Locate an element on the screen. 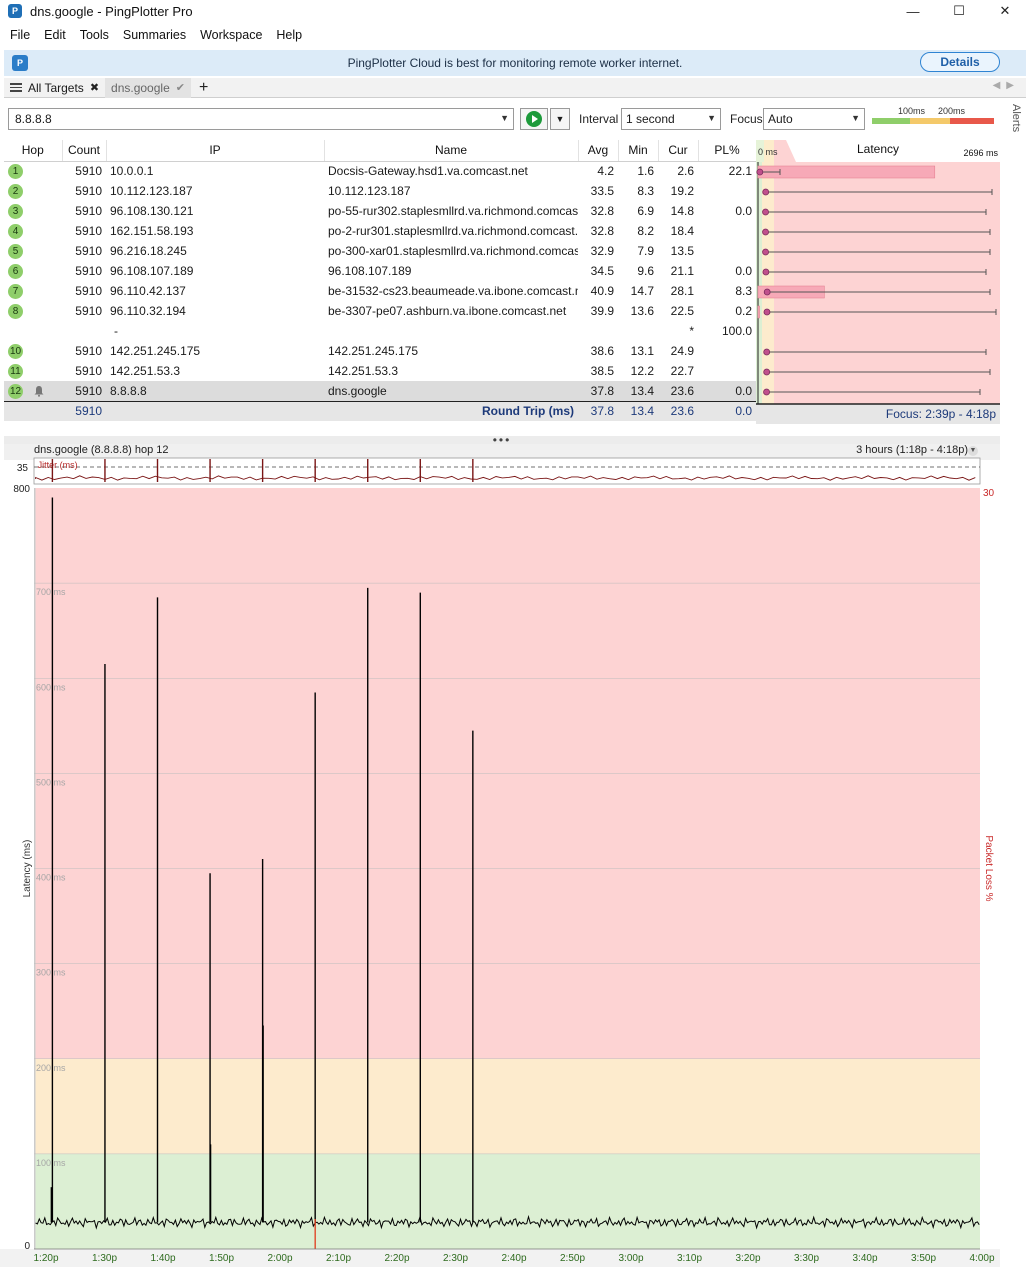  col-pl: PL% is located at coordinates (727, 151).